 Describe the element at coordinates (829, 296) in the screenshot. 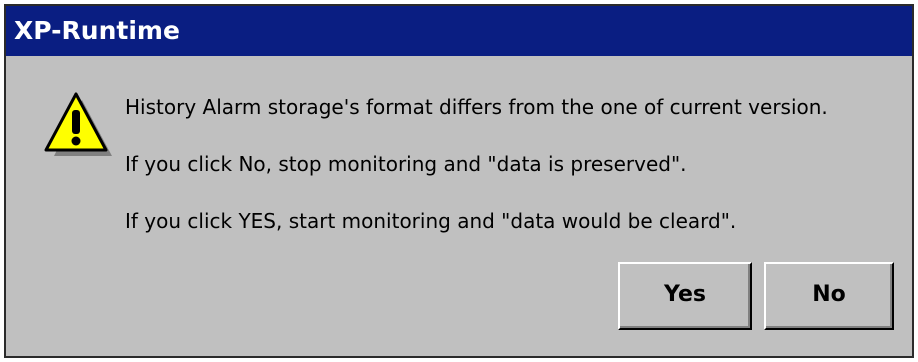

I see `no-button: No` at that location.